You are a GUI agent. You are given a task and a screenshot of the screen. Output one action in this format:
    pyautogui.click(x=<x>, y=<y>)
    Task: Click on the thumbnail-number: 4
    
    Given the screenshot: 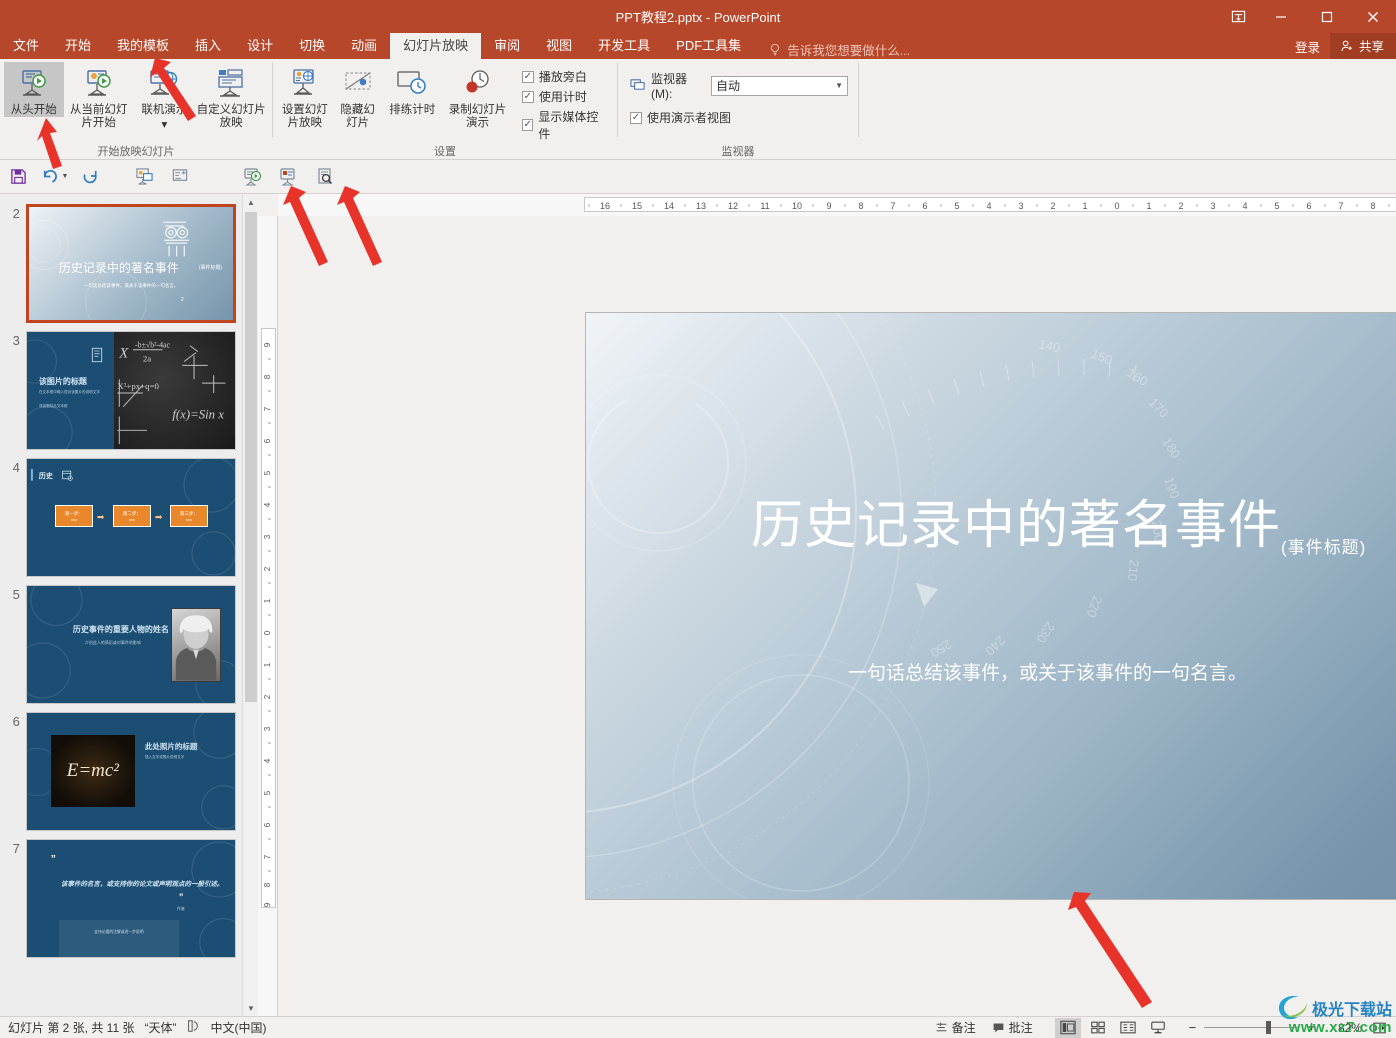 What is the action you would take?
    pyautogui.click(x=16, y=467)
    